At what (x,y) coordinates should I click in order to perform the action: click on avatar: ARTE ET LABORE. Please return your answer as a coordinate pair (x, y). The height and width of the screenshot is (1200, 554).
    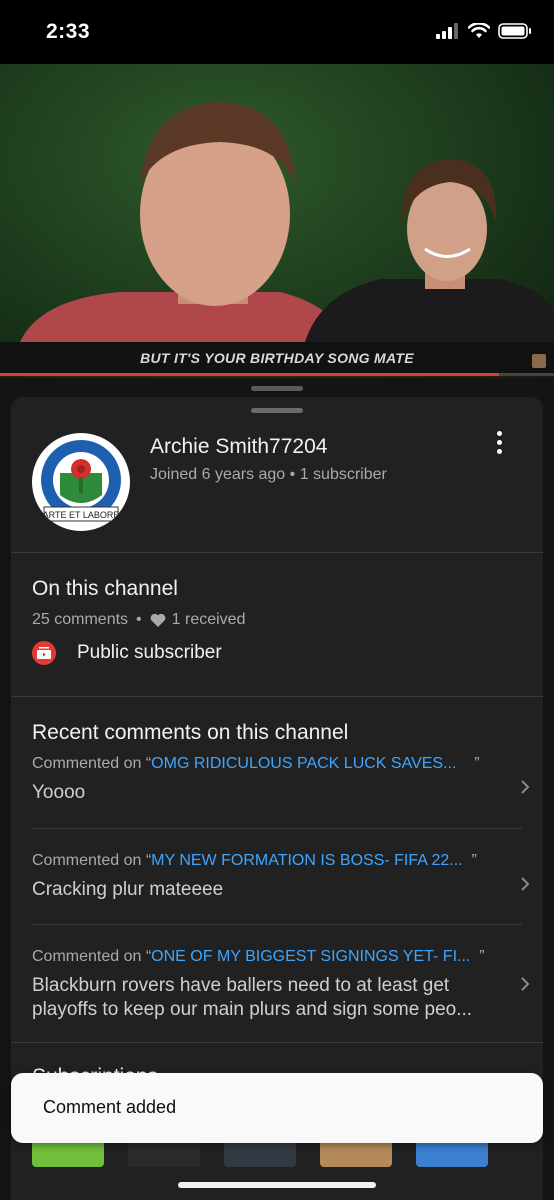
    Looking at the image, I should click on (81, 482).